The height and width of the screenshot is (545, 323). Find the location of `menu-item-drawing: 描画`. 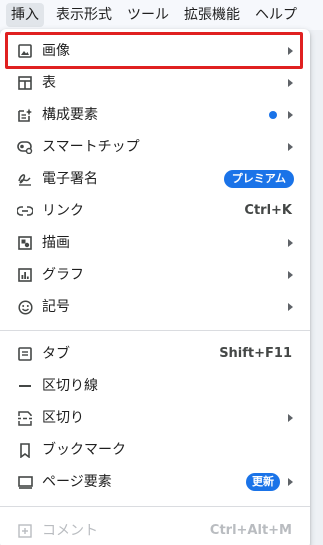

menu-item-drawing: 描画 is located at coordinates (155, 243).